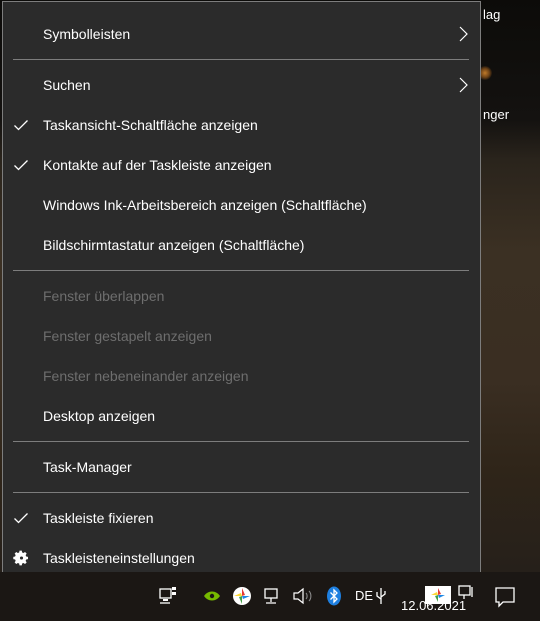  Describe the element at coordinates (496, 114) in the screenshot. I see `desktop-text-fragment: nger` at that location.